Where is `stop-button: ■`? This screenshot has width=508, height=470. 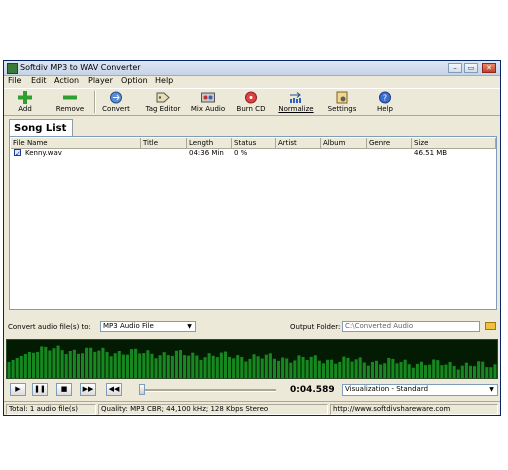 stop-button: ■ is located at coordinates (64, 389).